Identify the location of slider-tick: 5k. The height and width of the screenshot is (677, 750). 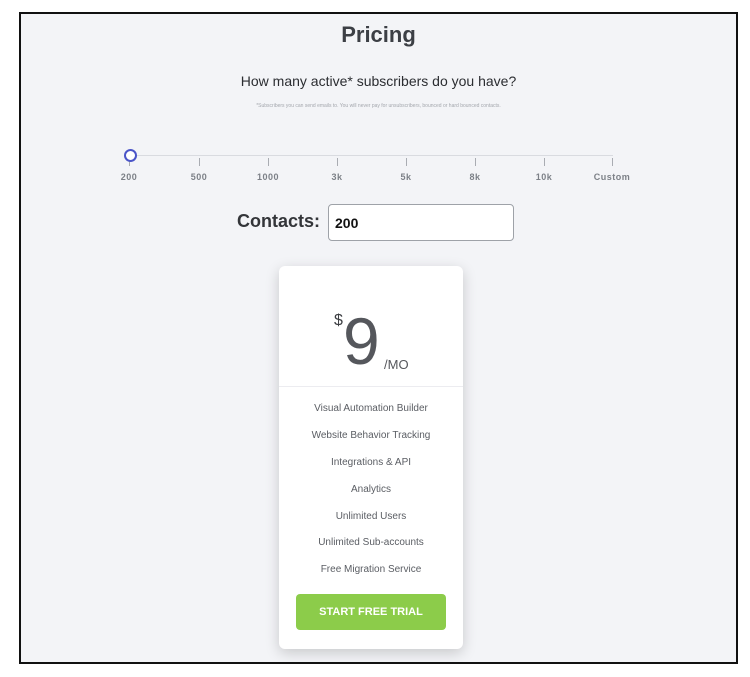
(406, 171).